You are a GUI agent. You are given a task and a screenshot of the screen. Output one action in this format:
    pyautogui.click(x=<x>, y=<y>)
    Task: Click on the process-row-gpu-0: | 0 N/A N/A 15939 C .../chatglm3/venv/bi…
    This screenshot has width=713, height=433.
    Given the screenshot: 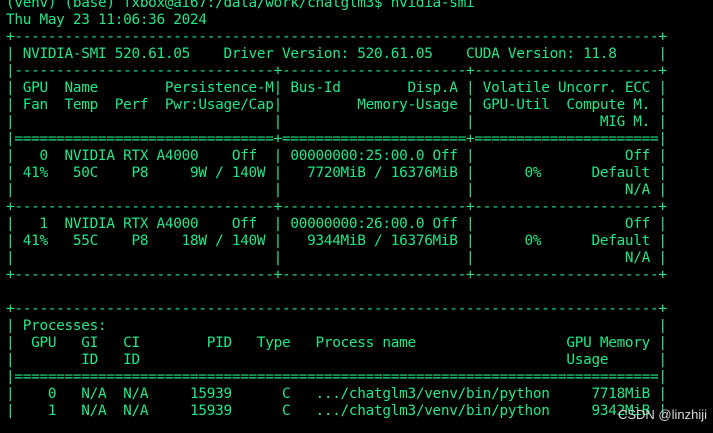 What is the action you would take?
    pyautogui.click(x=336, y=394)
    